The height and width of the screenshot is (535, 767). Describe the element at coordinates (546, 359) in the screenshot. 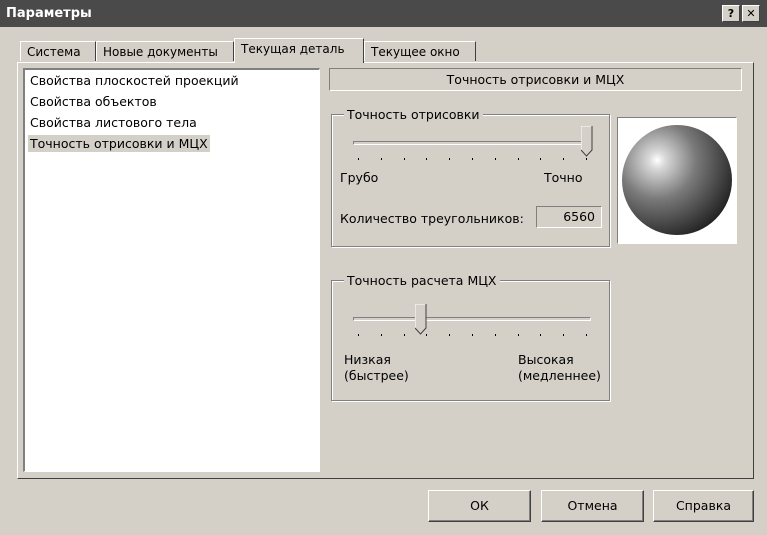

I see `mch-max-label-line1: Высокая` at that location.